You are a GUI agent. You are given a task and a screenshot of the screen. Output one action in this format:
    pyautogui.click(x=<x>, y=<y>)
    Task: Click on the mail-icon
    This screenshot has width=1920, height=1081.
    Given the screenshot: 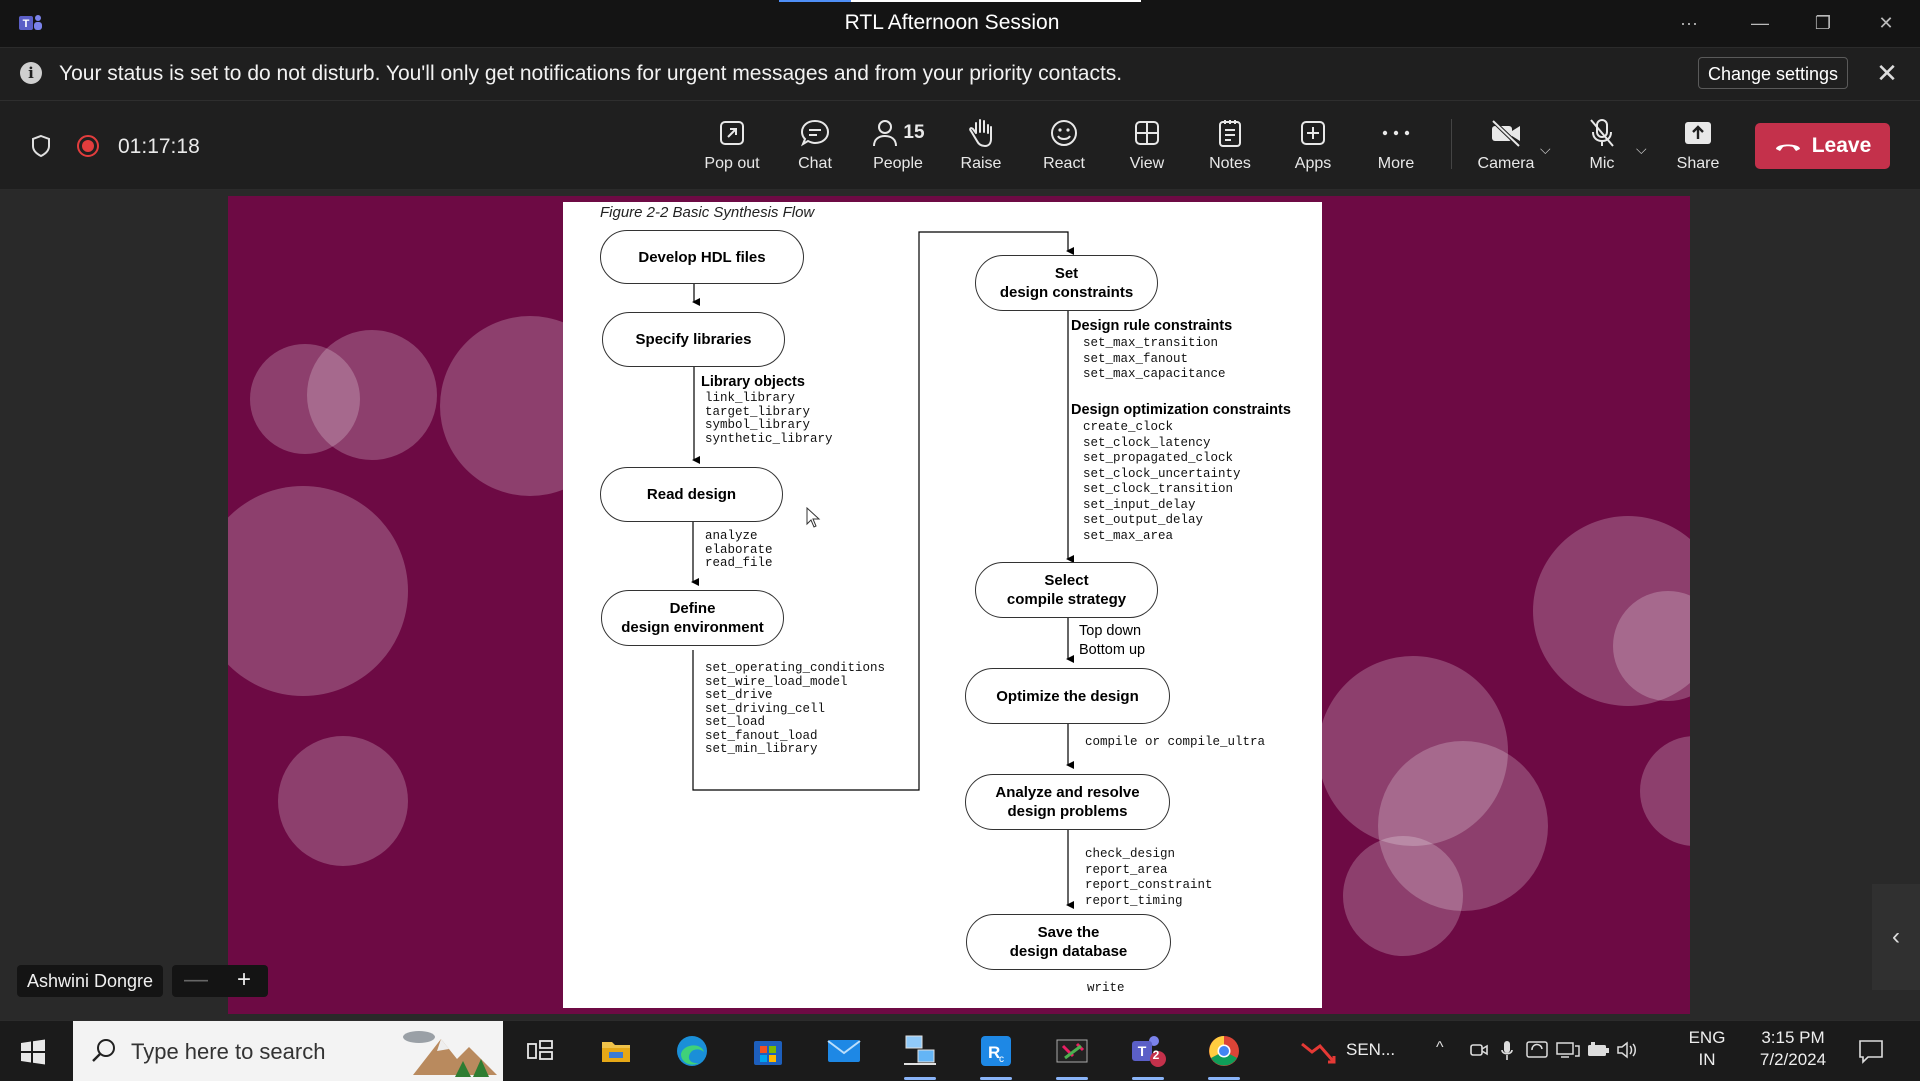 What is the action you would take?
    pyautogui.click(x=844, y=1051)
    